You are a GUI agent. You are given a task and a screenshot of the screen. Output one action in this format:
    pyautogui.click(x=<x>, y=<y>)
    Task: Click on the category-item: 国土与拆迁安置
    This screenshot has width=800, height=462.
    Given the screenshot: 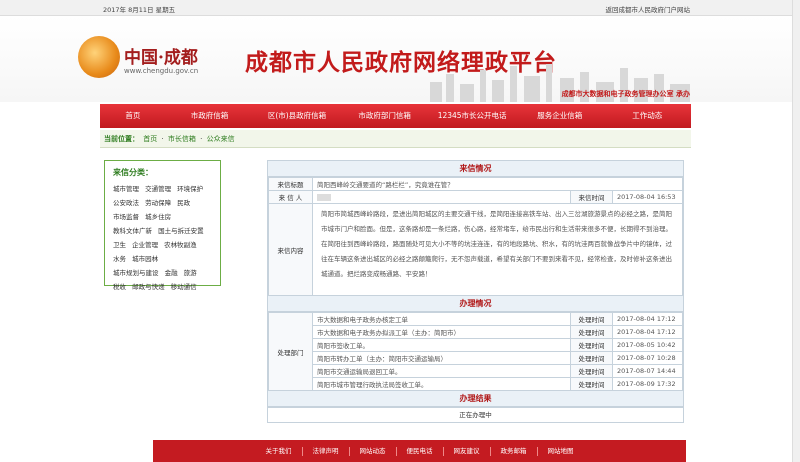 What is the action you would take?
    pyautogui.click(x=181, y=231)
    